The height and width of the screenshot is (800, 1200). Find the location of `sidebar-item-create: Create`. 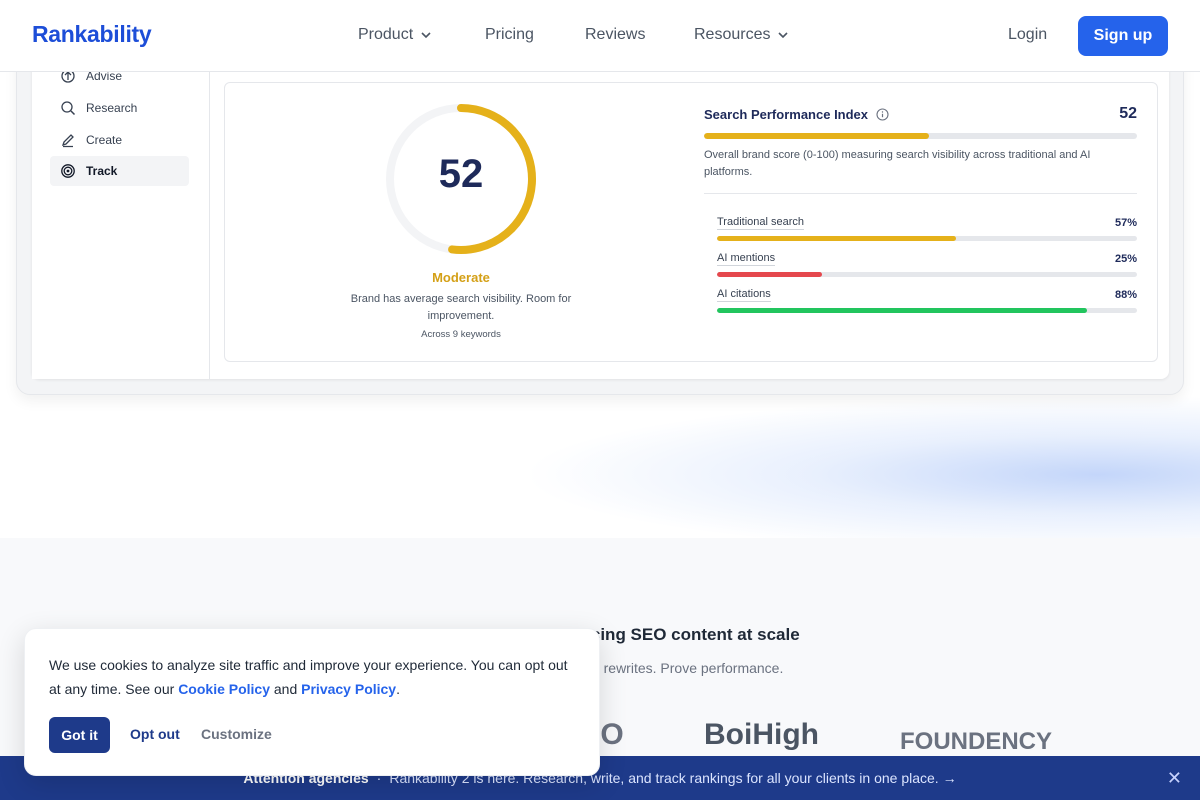

sidebar-item-create: Create is located at coordinates (119, 140).